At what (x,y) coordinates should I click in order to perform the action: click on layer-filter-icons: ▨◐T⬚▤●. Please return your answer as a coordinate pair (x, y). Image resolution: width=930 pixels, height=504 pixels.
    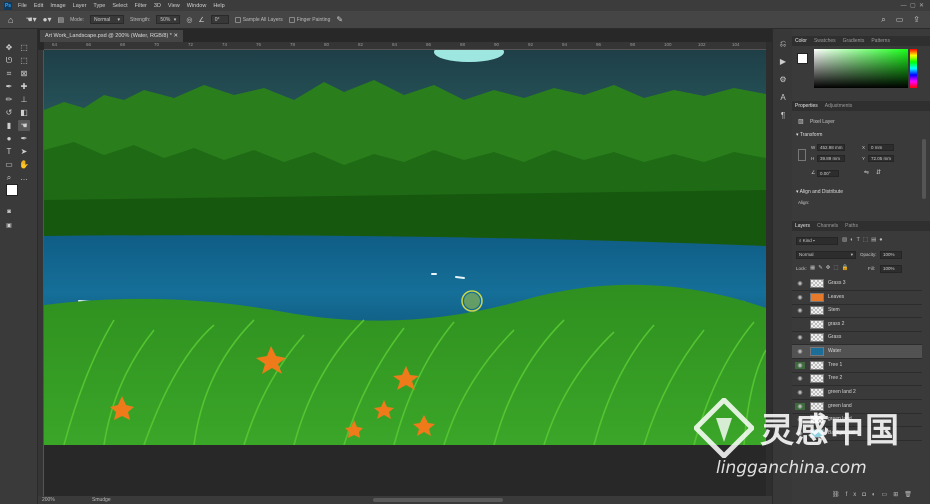
    Looking at the image, I should click on (864, 240).